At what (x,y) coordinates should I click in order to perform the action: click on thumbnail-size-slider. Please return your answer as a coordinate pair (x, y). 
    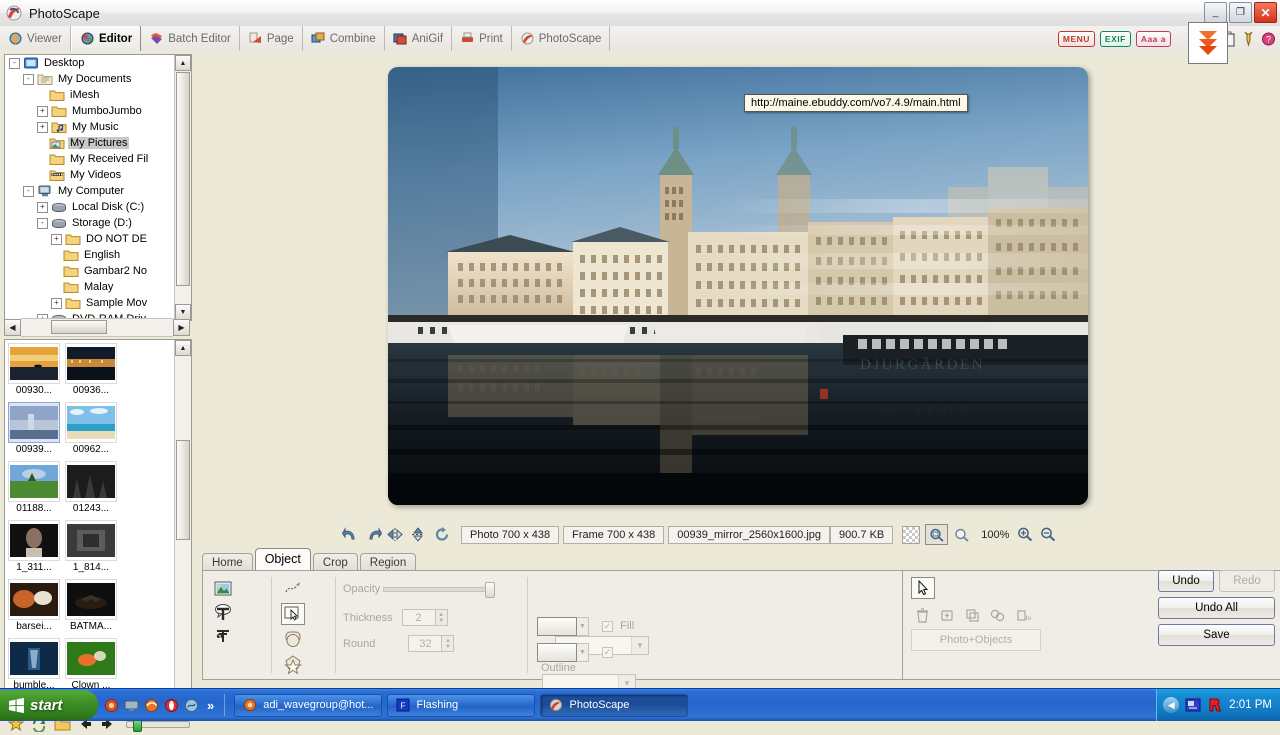
    Looking at the image, I should click on (158, 724).